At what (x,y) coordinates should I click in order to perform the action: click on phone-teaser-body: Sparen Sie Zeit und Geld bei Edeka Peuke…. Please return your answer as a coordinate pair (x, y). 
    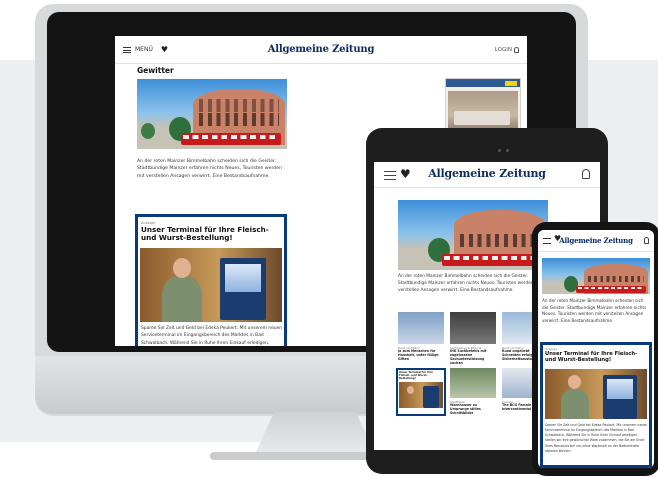
    Looking at the image, I should click on (596, 438).